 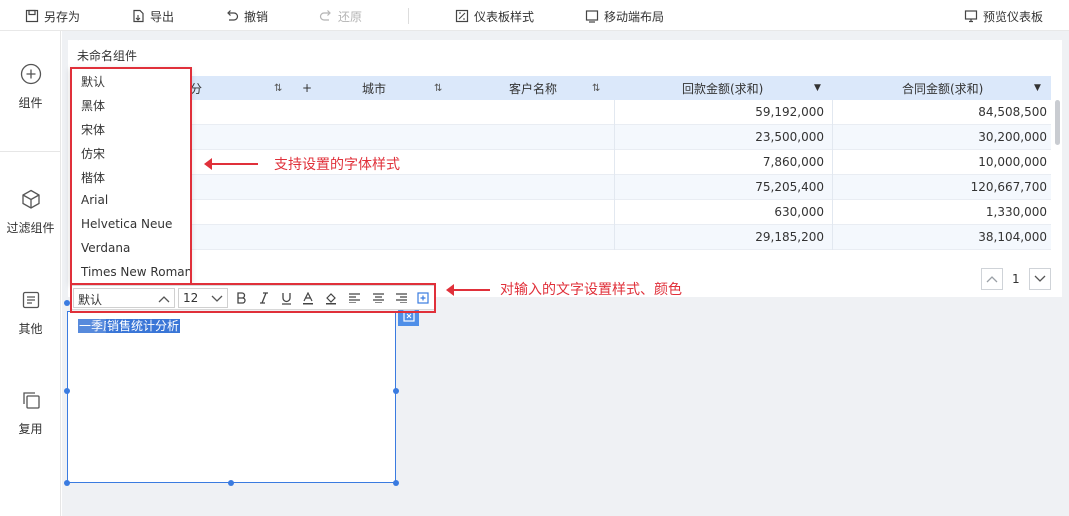 I want to click on fill-color-button, so click(x=331, y=298).